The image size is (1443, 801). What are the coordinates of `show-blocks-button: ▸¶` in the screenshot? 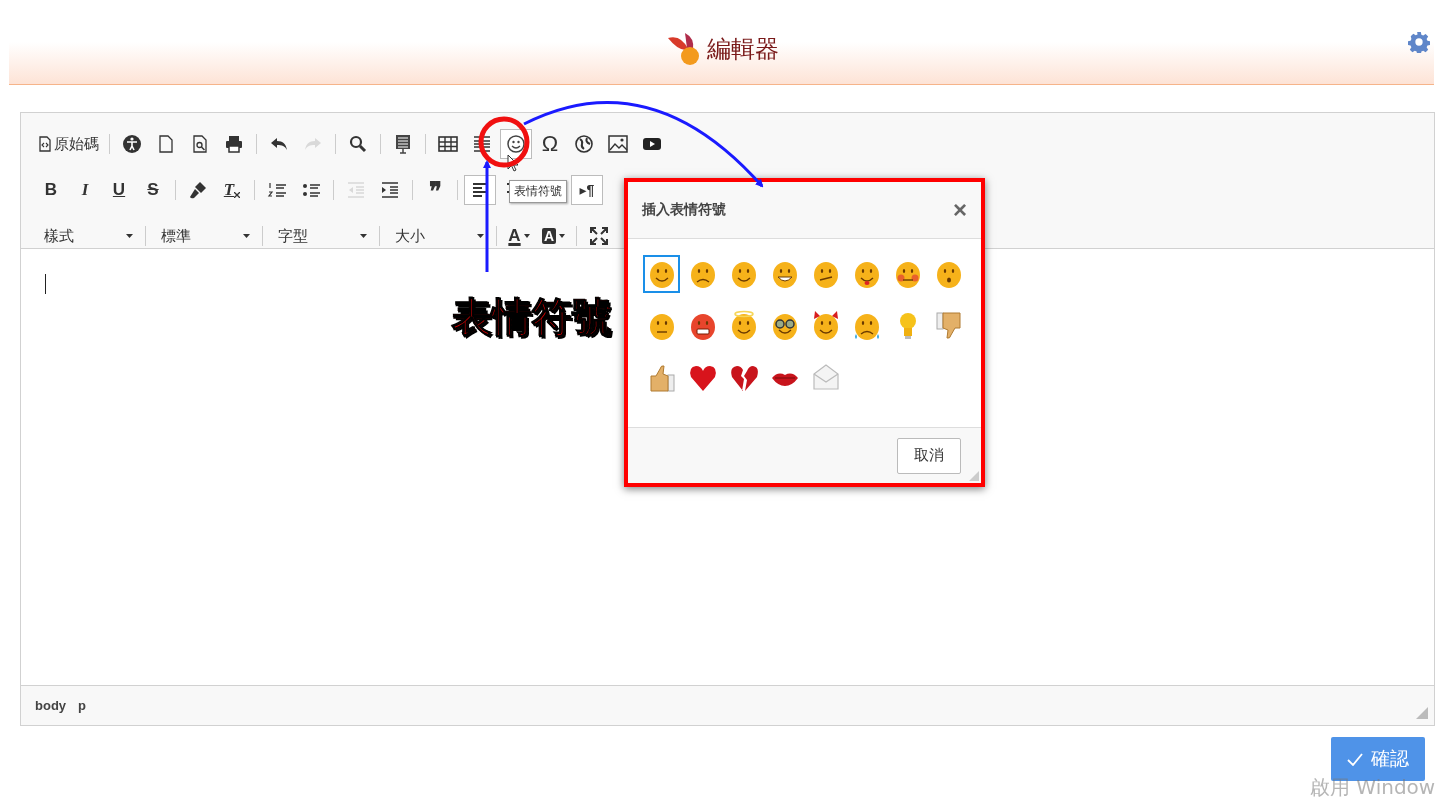 It's located at (587, 190).